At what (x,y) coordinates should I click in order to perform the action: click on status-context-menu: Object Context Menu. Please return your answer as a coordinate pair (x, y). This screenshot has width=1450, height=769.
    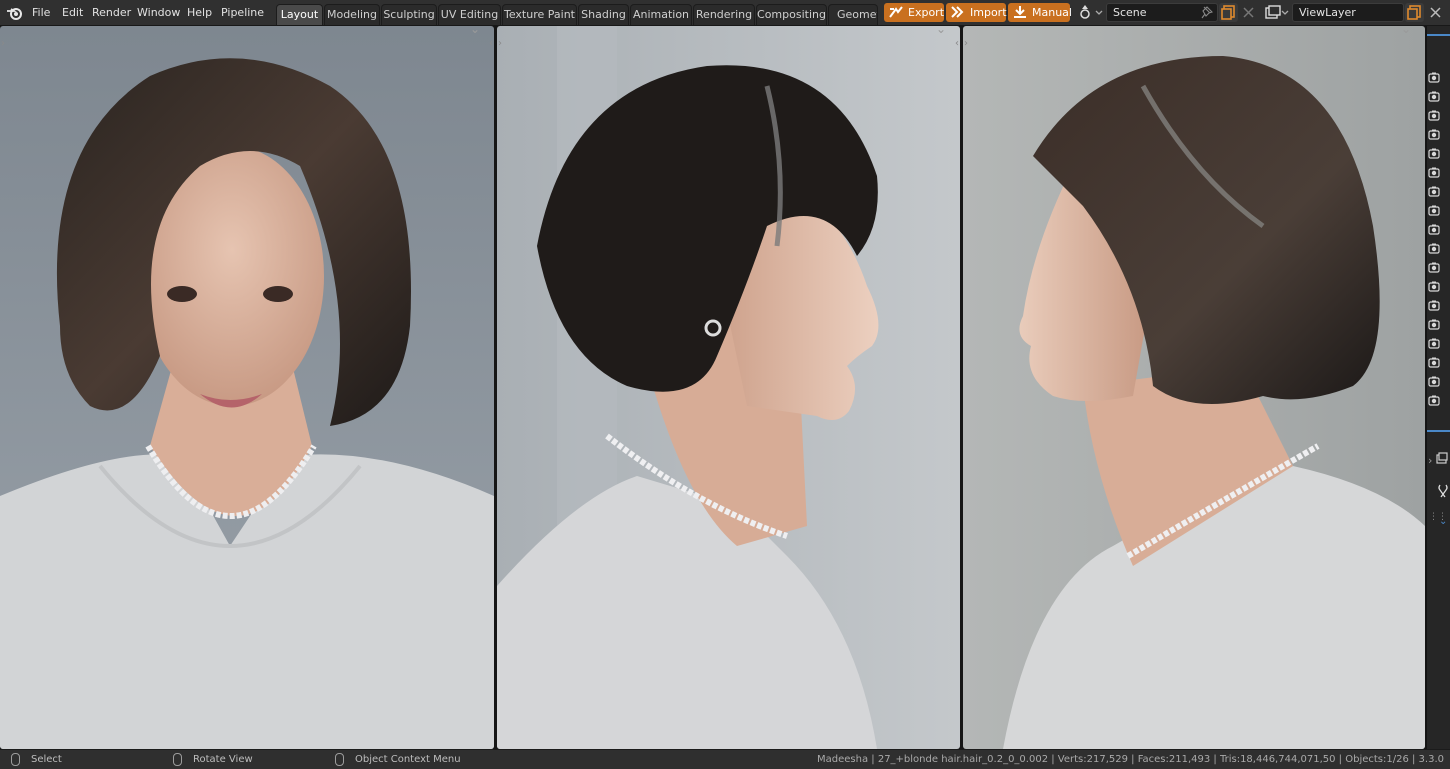
    Looking at the image, I should click on (408, 759).